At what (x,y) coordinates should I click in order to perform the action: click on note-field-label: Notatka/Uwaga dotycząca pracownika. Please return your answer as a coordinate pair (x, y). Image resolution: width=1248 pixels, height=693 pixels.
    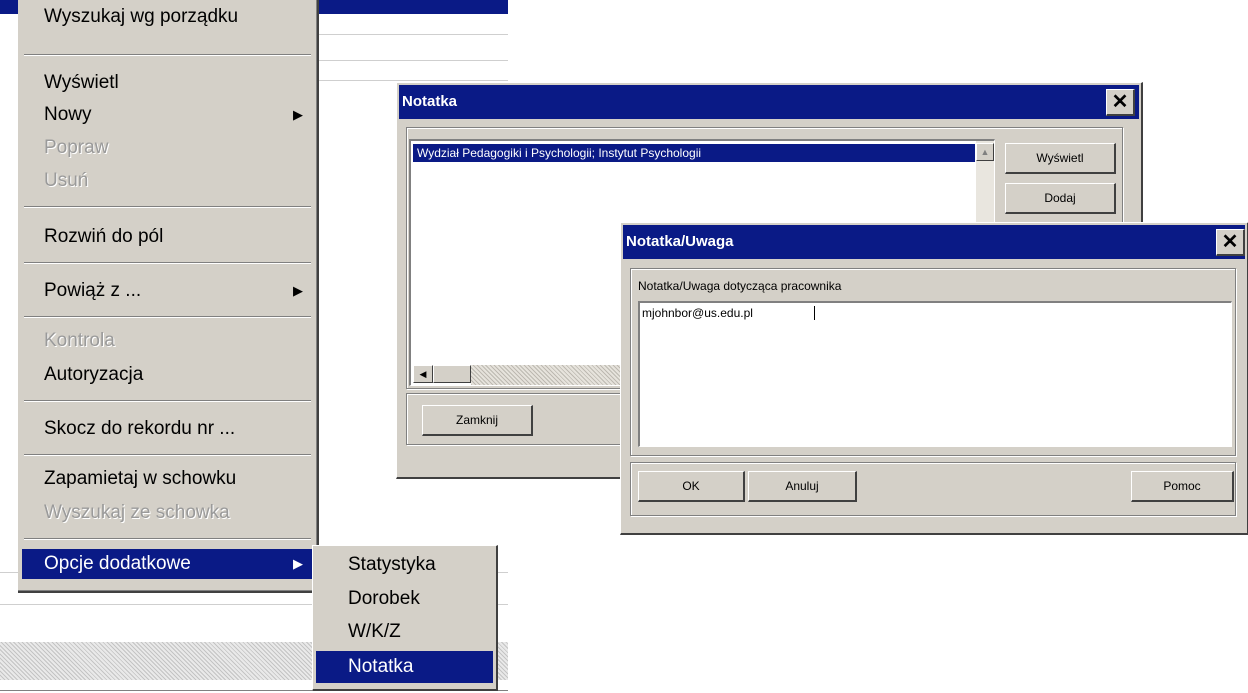
    Looking at the image, I should click on (740, 286).